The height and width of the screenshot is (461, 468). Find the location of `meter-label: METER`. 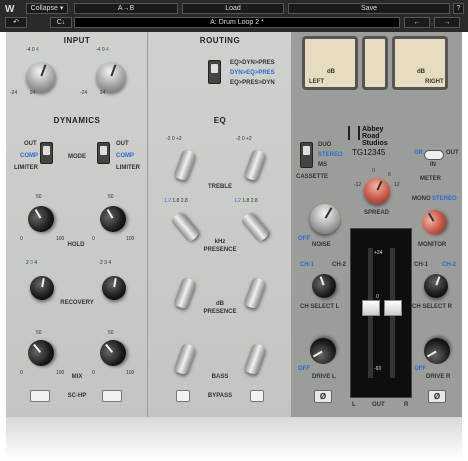

meter-label: METER is located at coordinates (430, 179).